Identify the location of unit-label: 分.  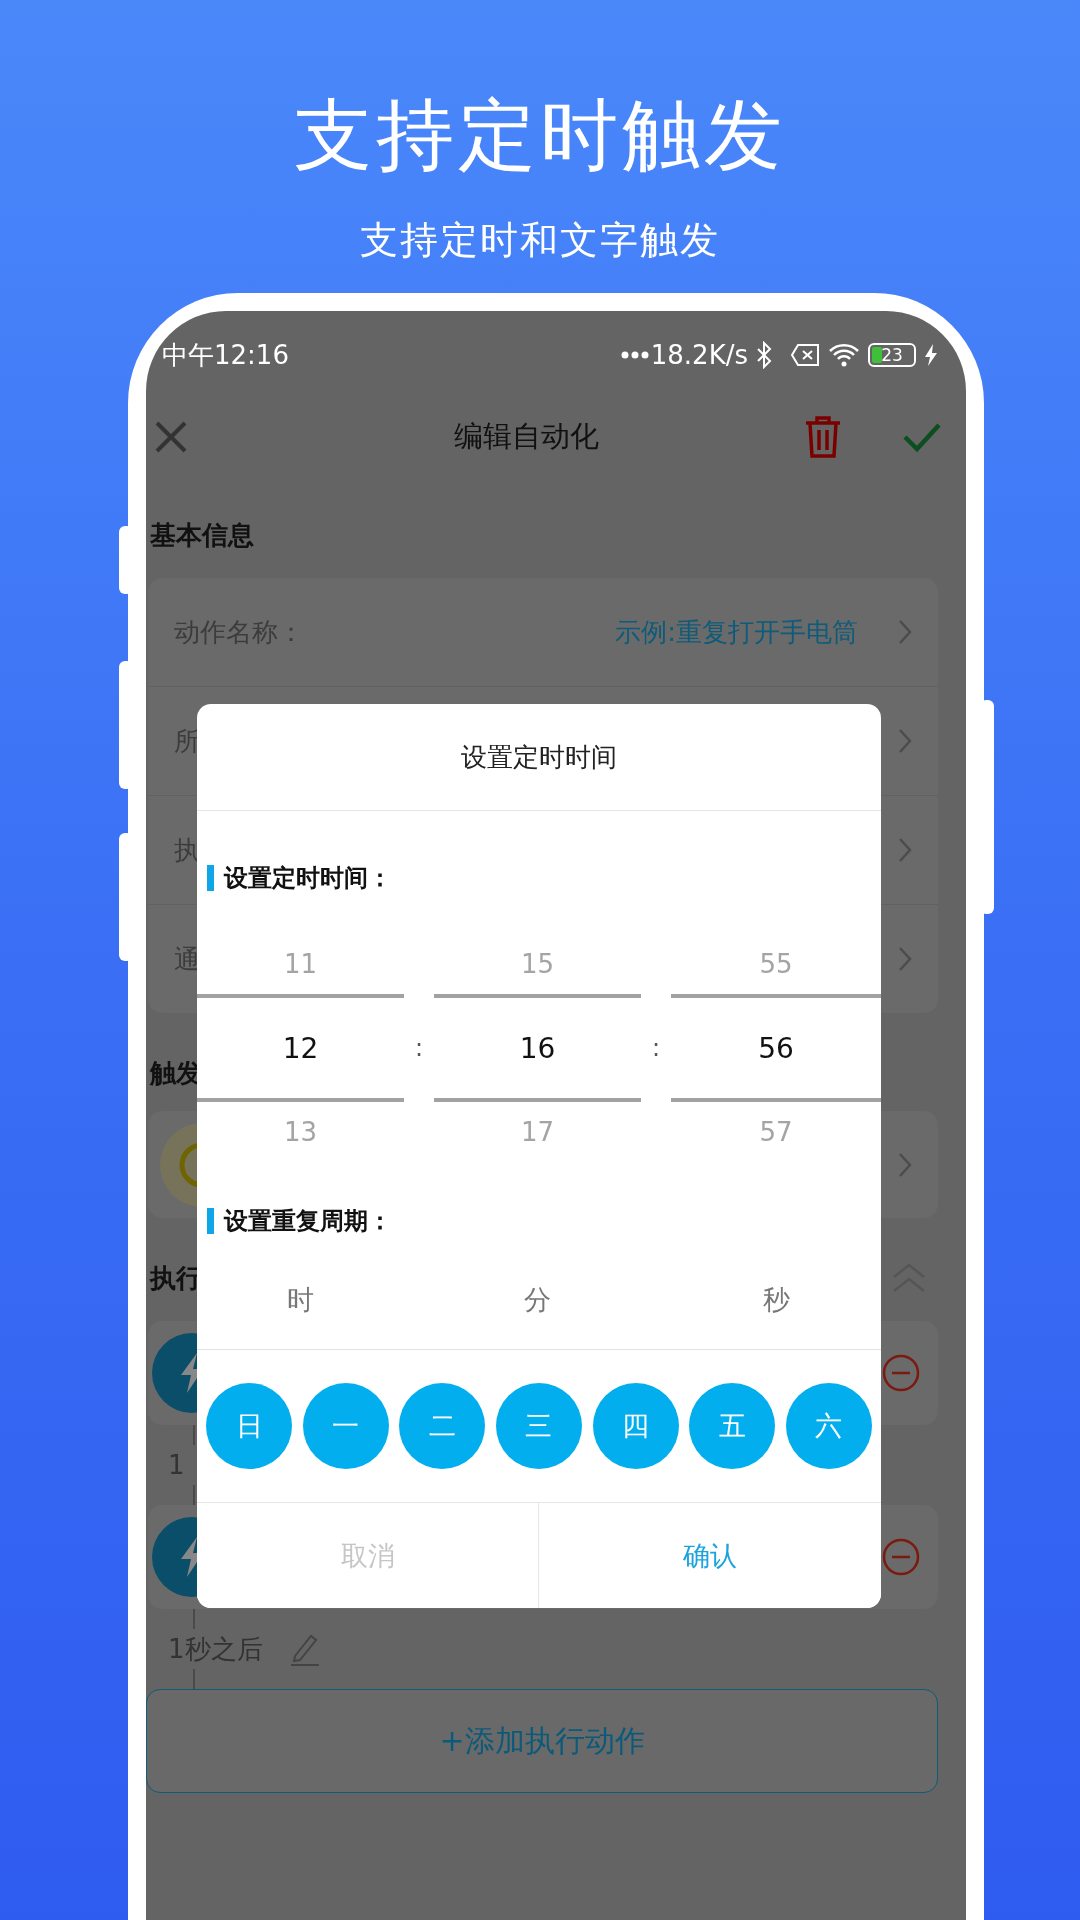
(537, 1300).